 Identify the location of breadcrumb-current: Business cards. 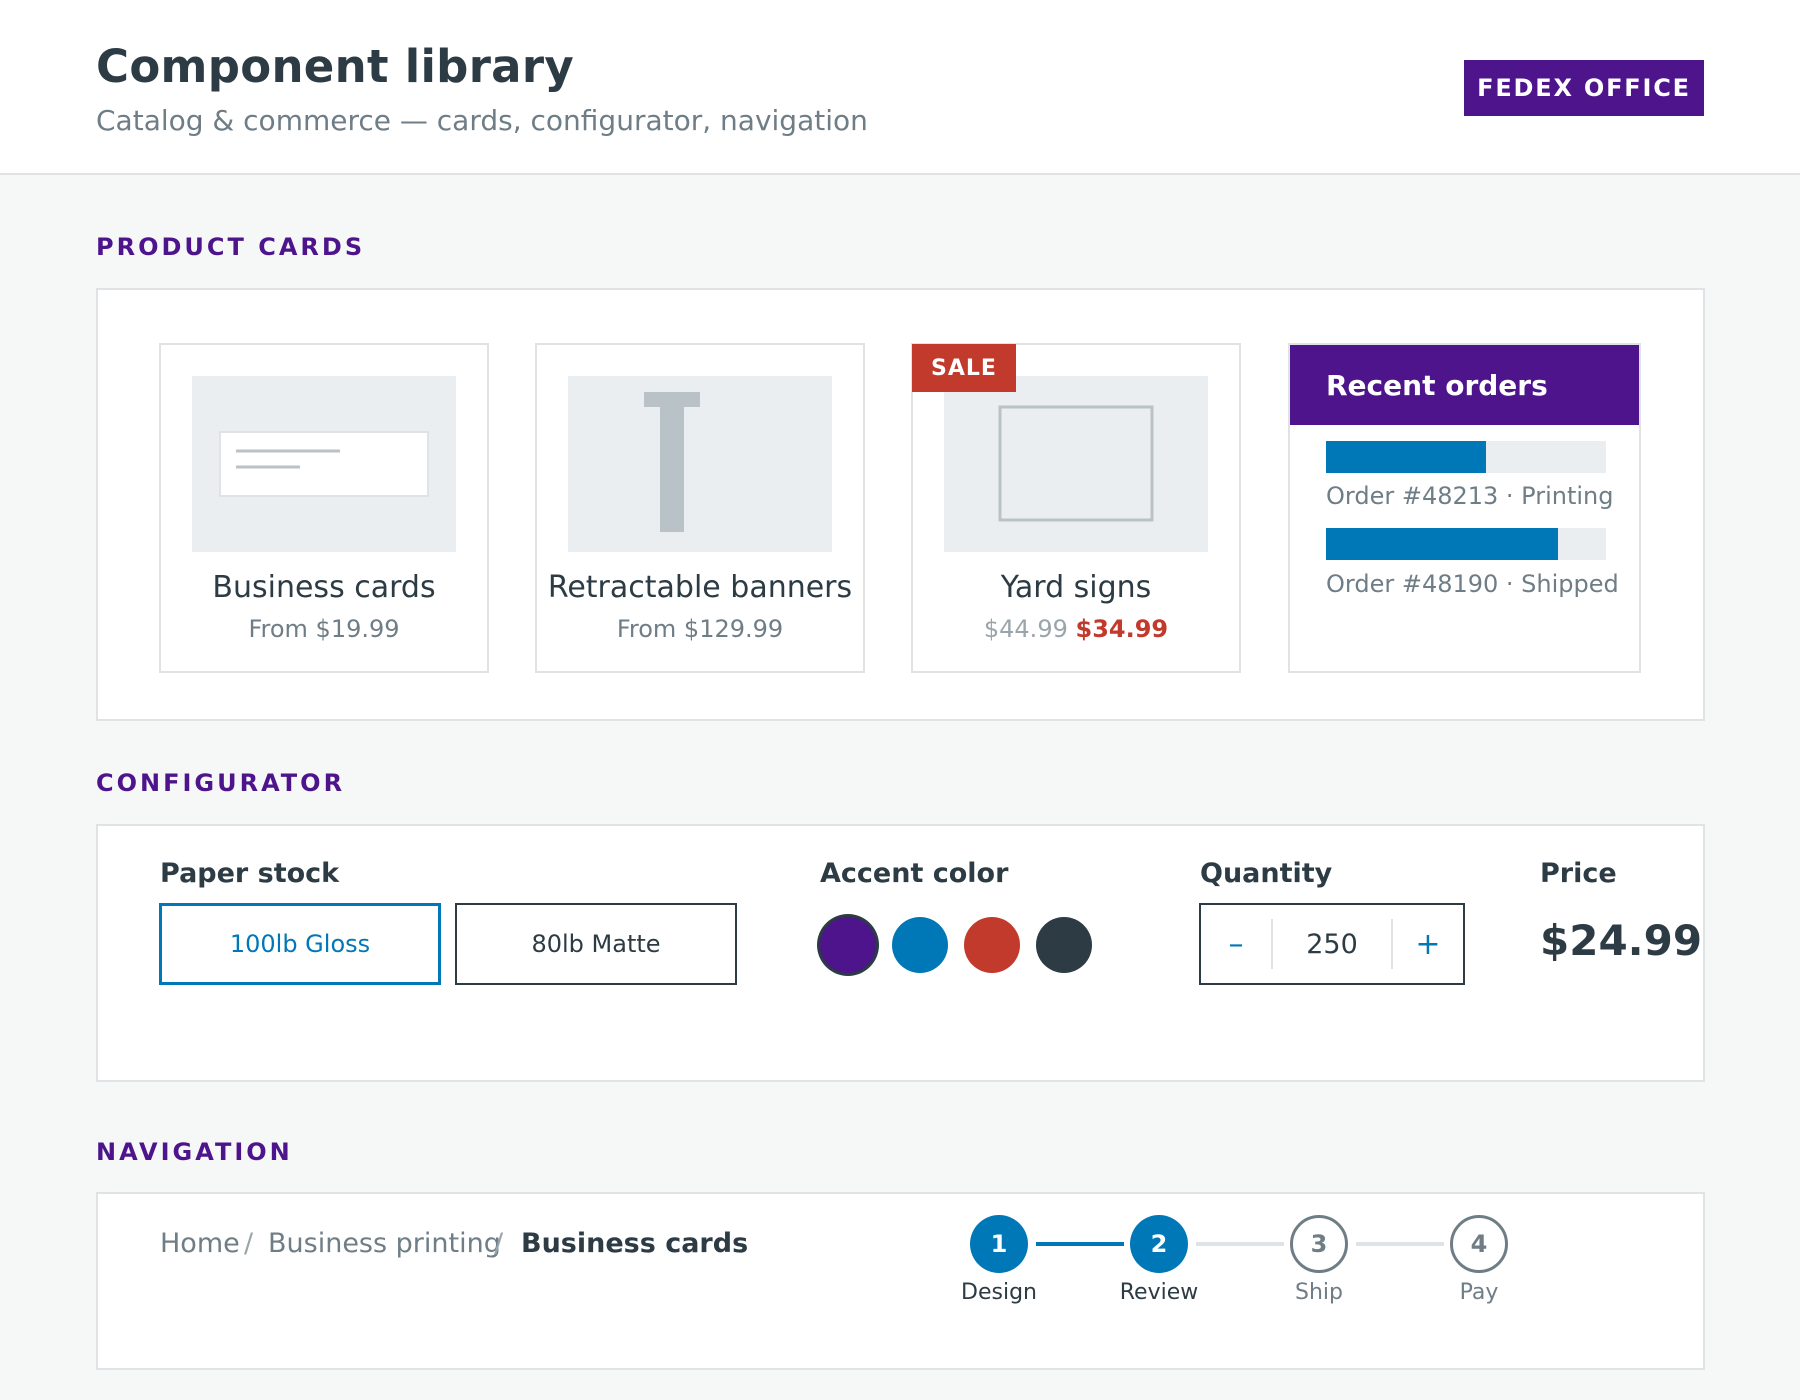
(635, 1243).